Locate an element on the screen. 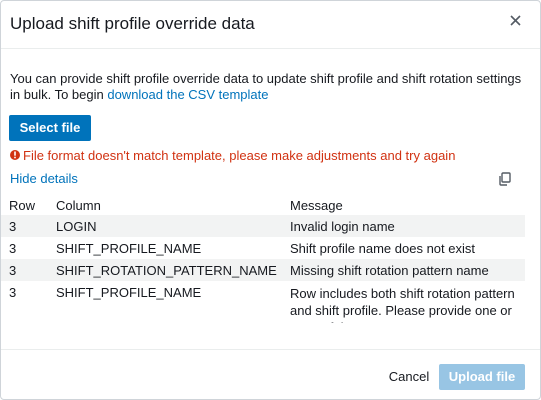 The width and height of the screenshot is (541, 400). table-row: 3 LOGIN Invalid login name is located at coordinates (263, 226).